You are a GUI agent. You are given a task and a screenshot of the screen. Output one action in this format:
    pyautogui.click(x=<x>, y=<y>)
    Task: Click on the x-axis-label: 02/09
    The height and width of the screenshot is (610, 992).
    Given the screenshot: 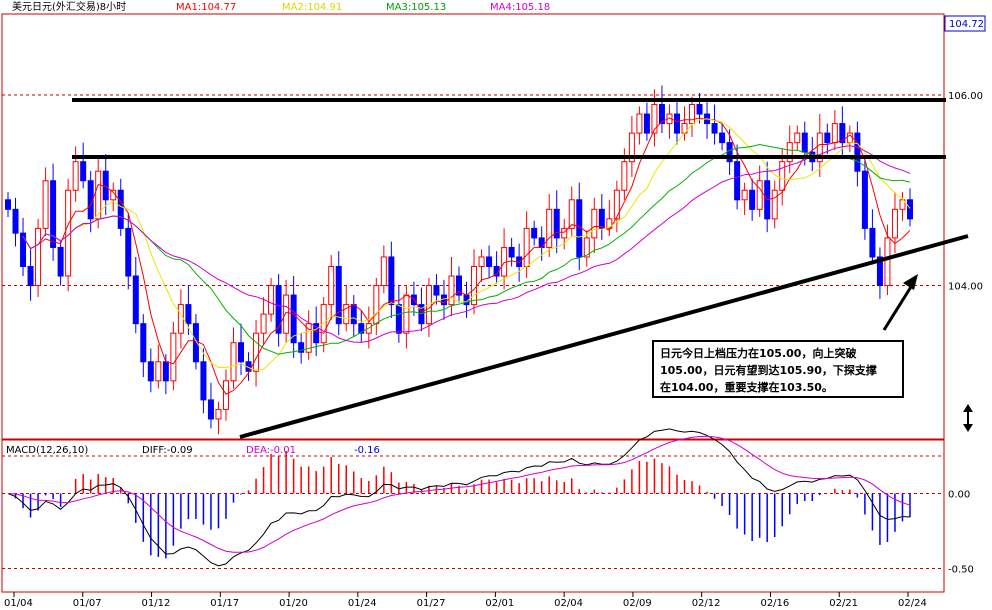 What is the action you would take?
    pyautogui.click(x=637, y=603)
    